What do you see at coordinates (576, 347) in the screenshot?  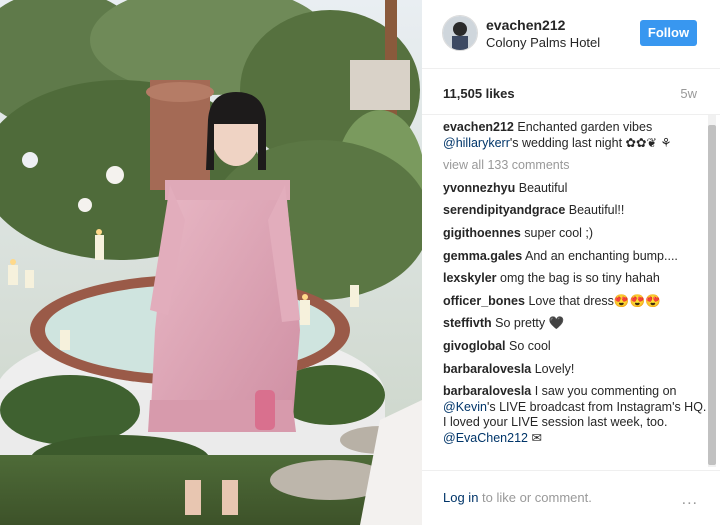 I see `comment-item: givoglobal So cool` at bounding box center [576, 347].